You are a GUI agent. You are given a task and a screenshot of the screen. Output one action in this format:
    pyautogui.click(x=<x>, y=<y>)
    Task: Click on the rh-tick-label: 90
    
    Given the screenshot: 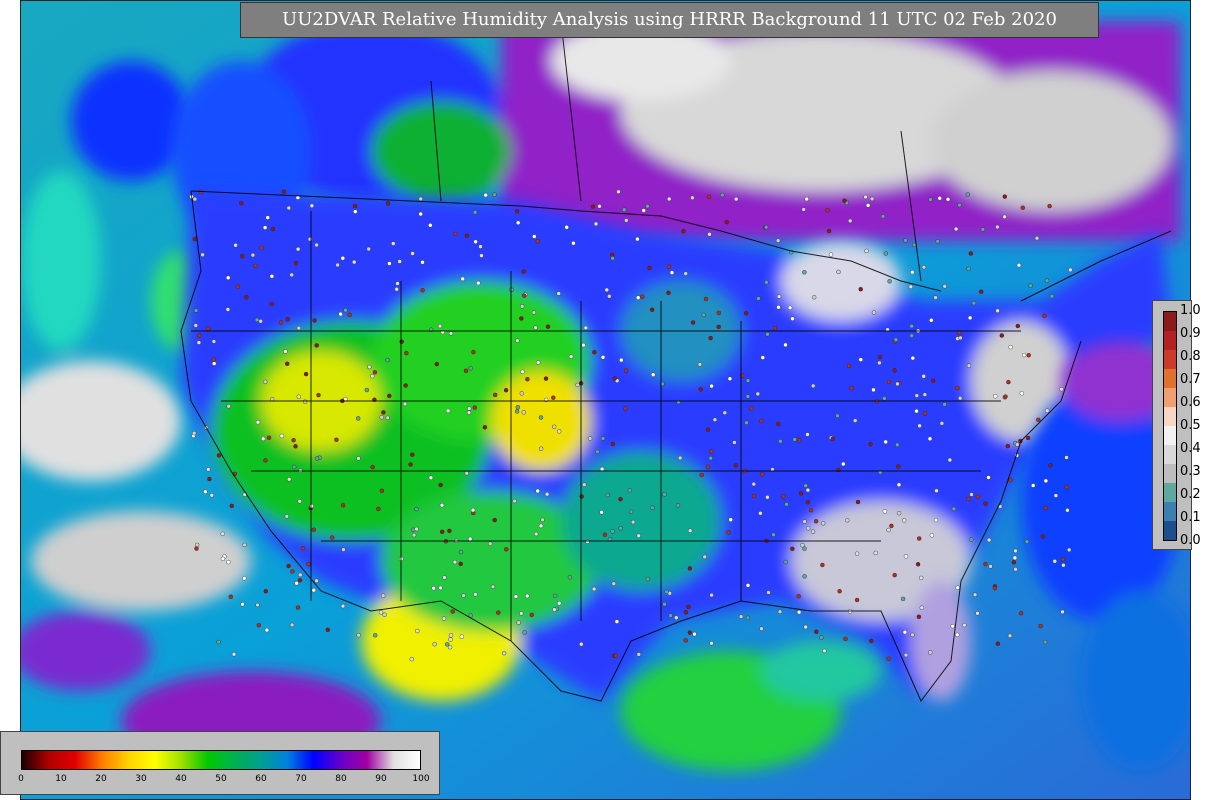 What is the action you would take?
    pyautogui.click(x=381, y=779)
    